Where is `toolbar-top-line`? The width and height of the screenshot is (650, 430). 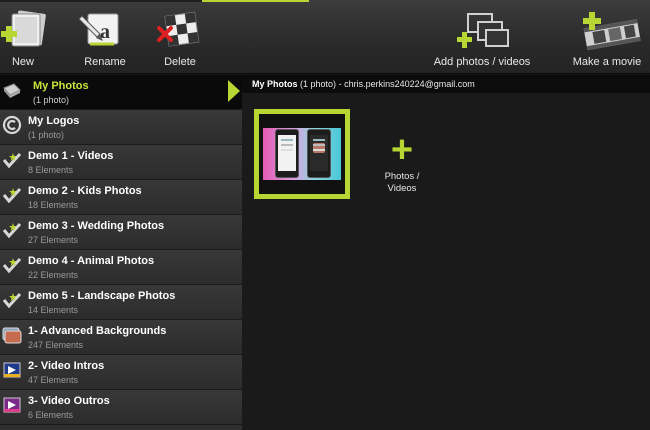 toolbar-top-line is located at coordinates (101, 1).